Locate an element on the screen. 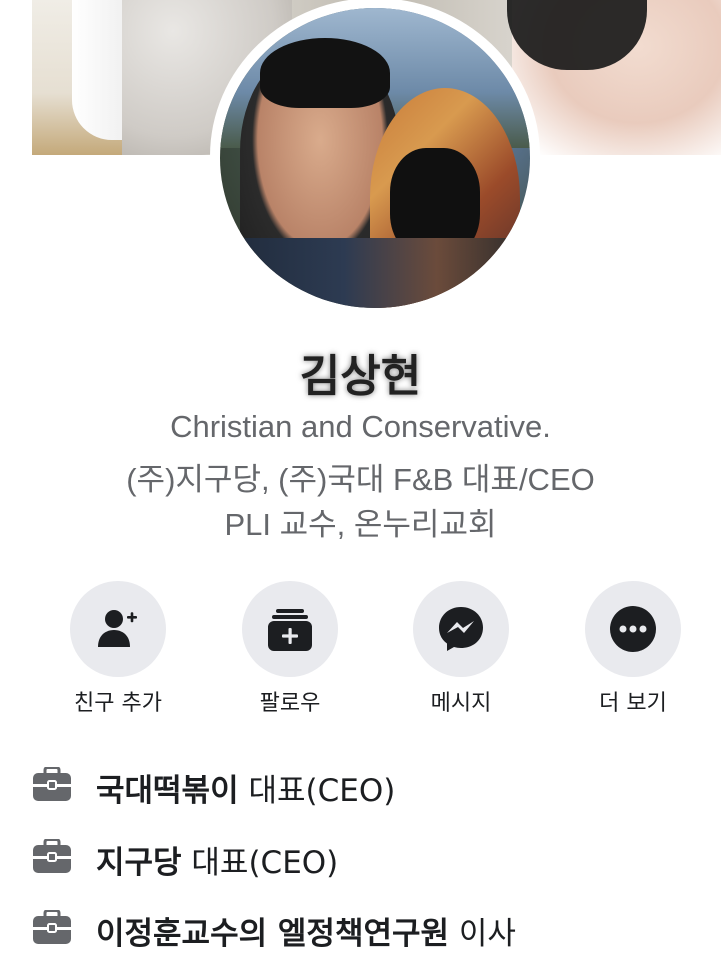 The width and height of the screenshot is (721, 968). add-friend-icon is located at coordinates (117, 628).